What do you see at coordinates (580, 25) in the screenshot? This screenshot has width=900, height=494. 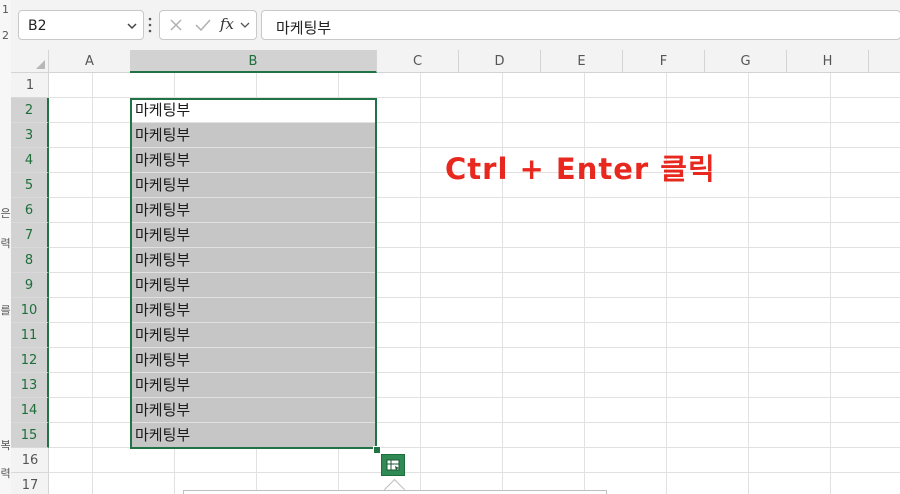 I see `formula-input: 마케팅부` at bounding box center [580, 25].